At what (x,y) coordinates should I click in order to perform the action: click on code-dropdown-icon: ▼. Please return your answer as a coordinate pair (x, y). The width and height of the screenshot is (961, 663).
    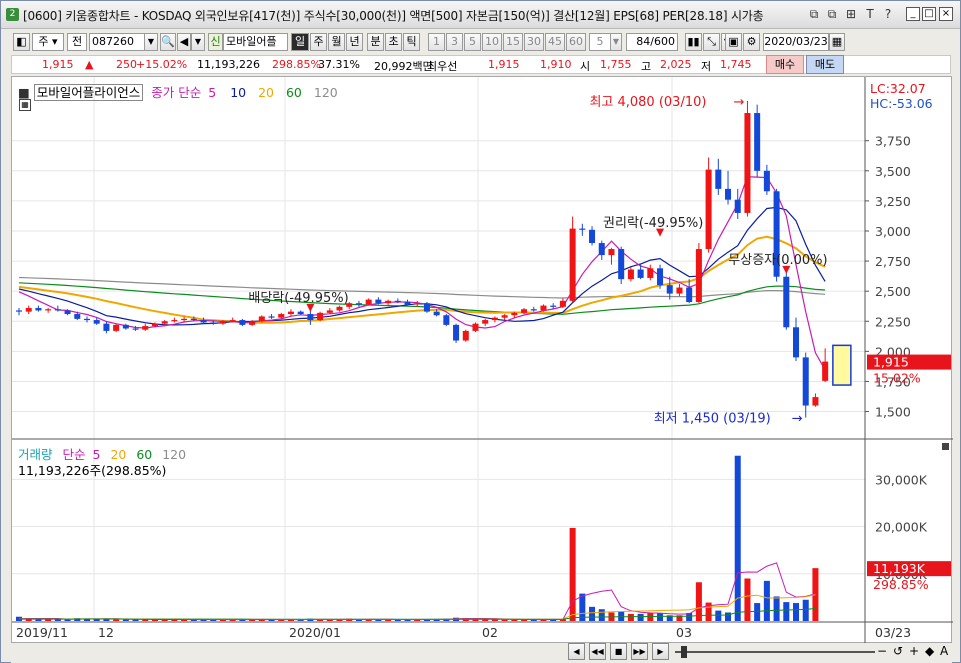
    Looking at the image, I should click on (151, 42).